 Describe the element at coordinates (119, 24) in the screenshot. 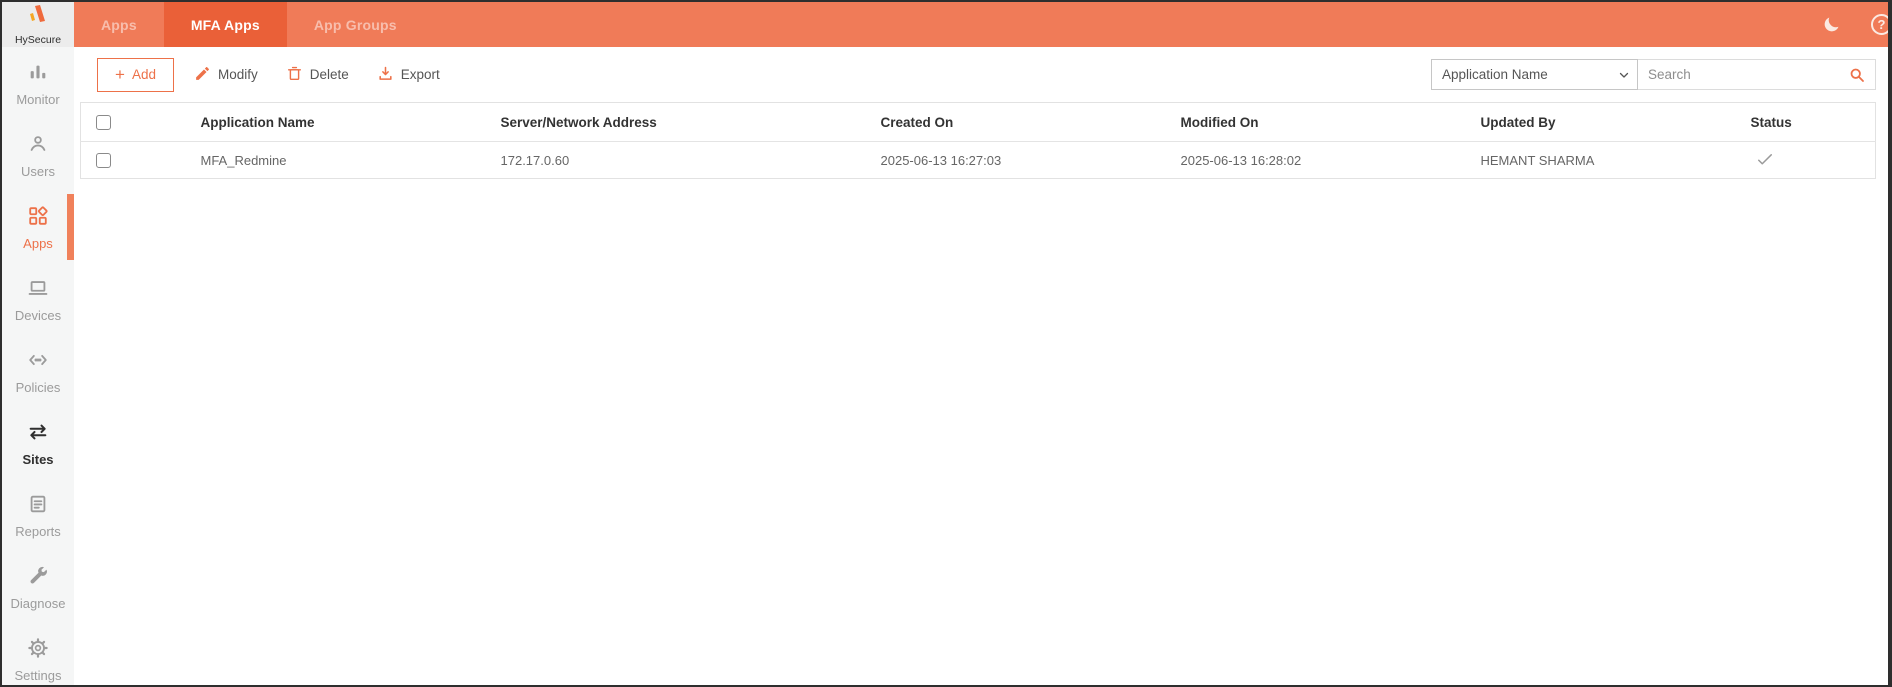

I see `tab-apps: Apps` at that location.